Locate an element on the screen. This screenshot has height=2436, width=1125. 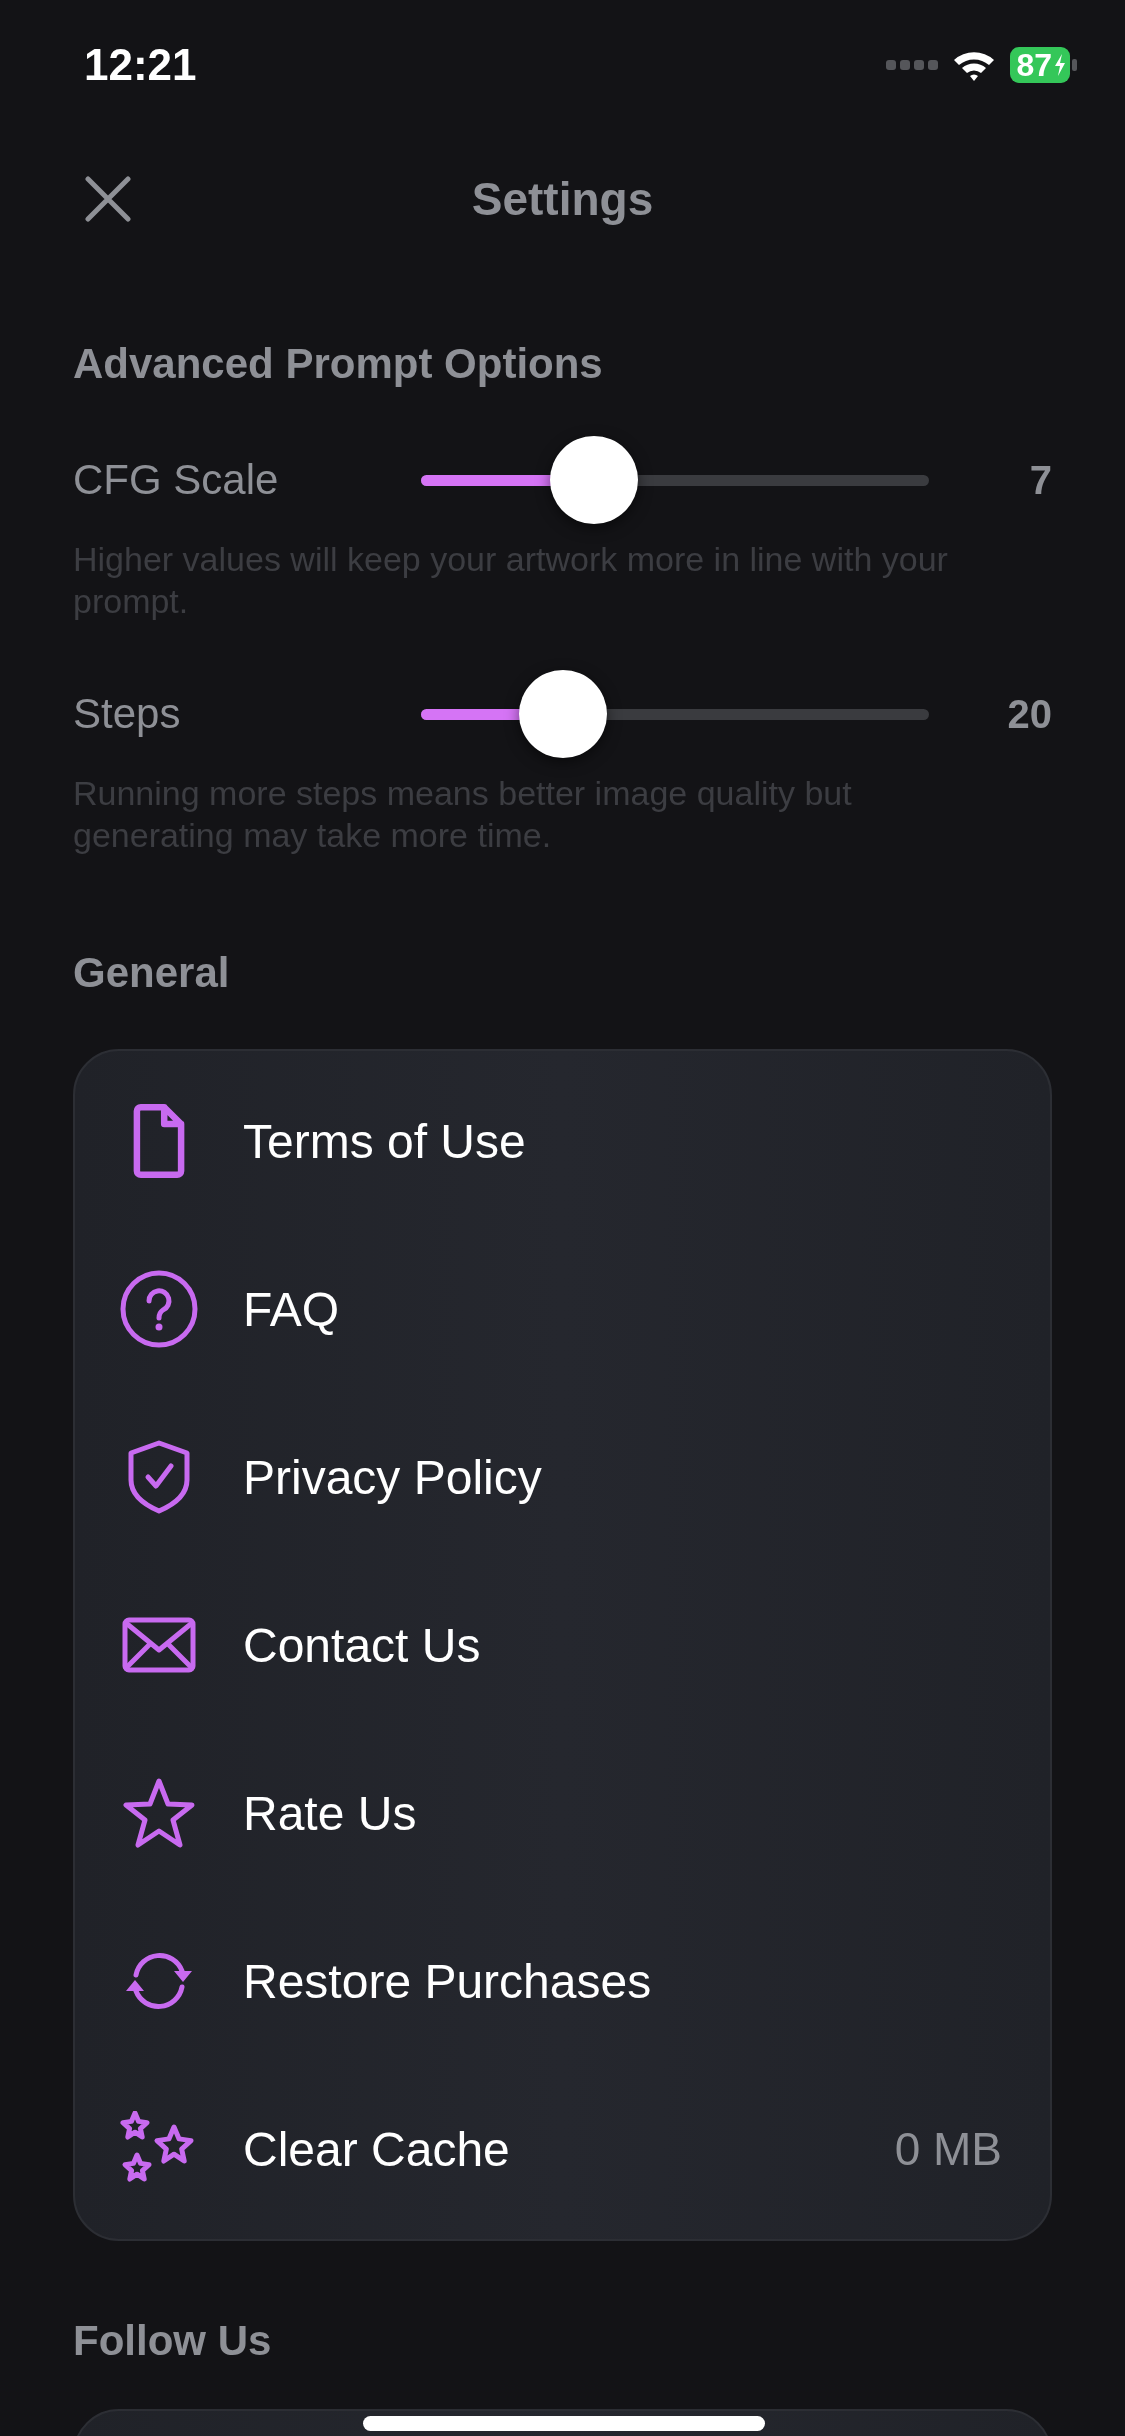
settings-item: Contact Us is located at coordinates (562, 1645).